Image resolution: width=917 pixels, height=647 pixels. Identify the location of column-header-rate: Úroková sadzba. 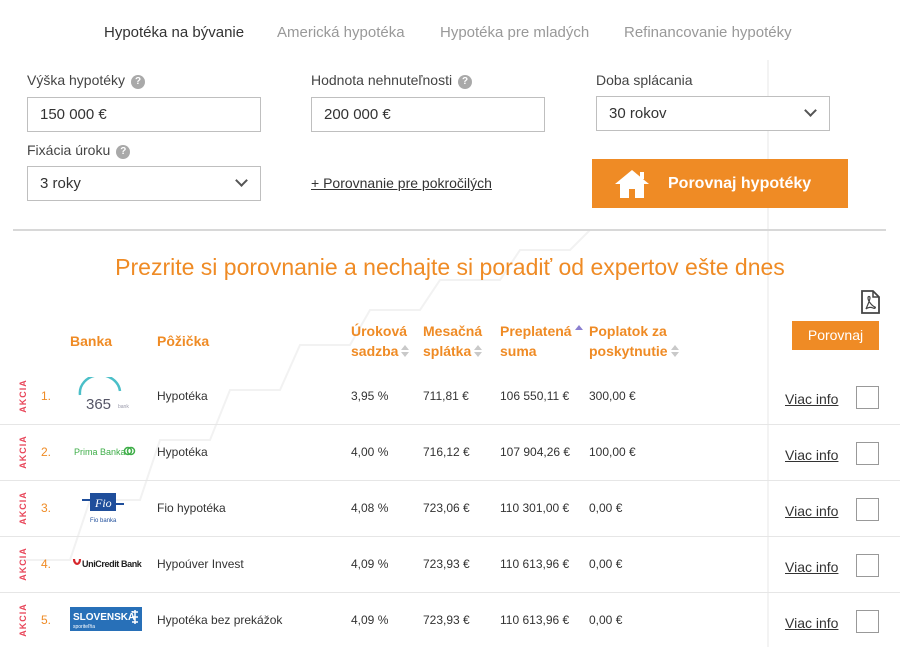
(380, 341).